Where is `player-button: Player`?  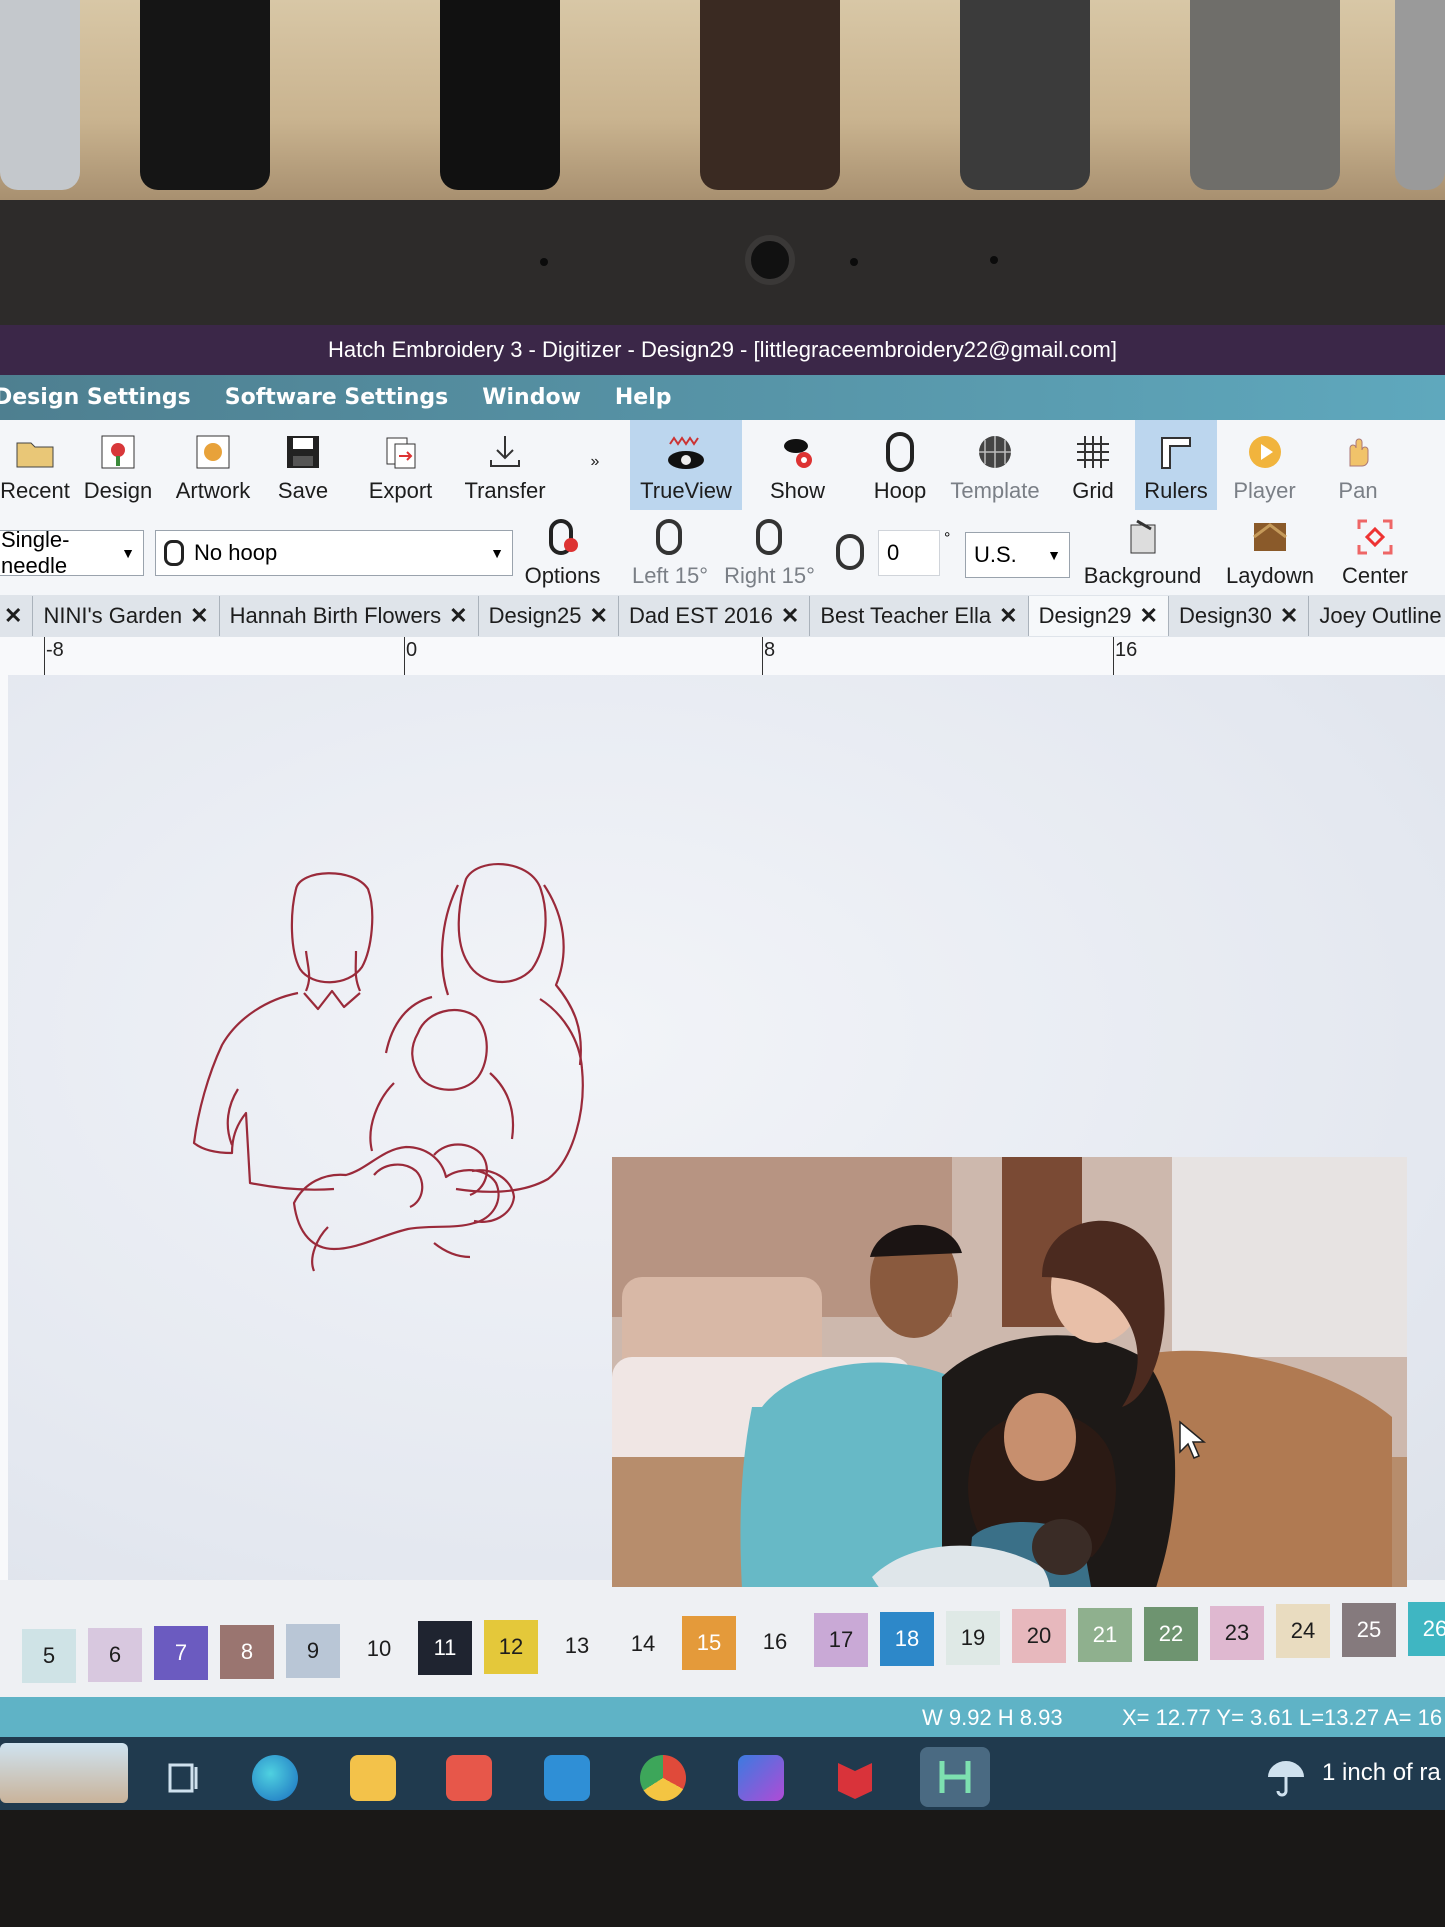 player-button: Player is located at coordinates (1264, 465).